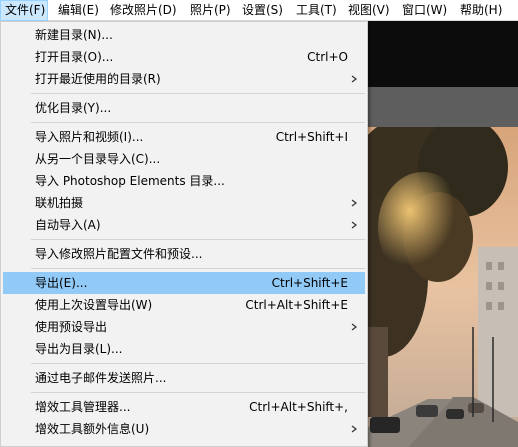  I want to click on menu-item-auto-import: 自动导入(A), so click(184, 225).